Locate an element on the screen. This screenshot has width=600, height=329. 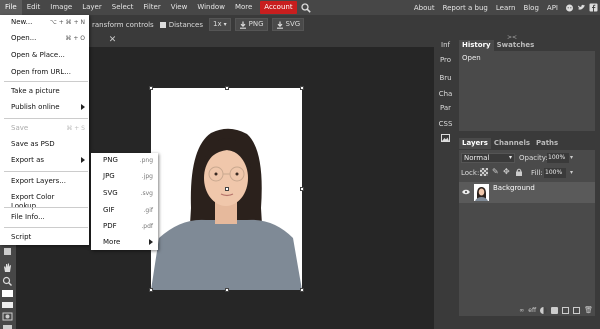
menu-window: Window is located at coordinates (211, 7).